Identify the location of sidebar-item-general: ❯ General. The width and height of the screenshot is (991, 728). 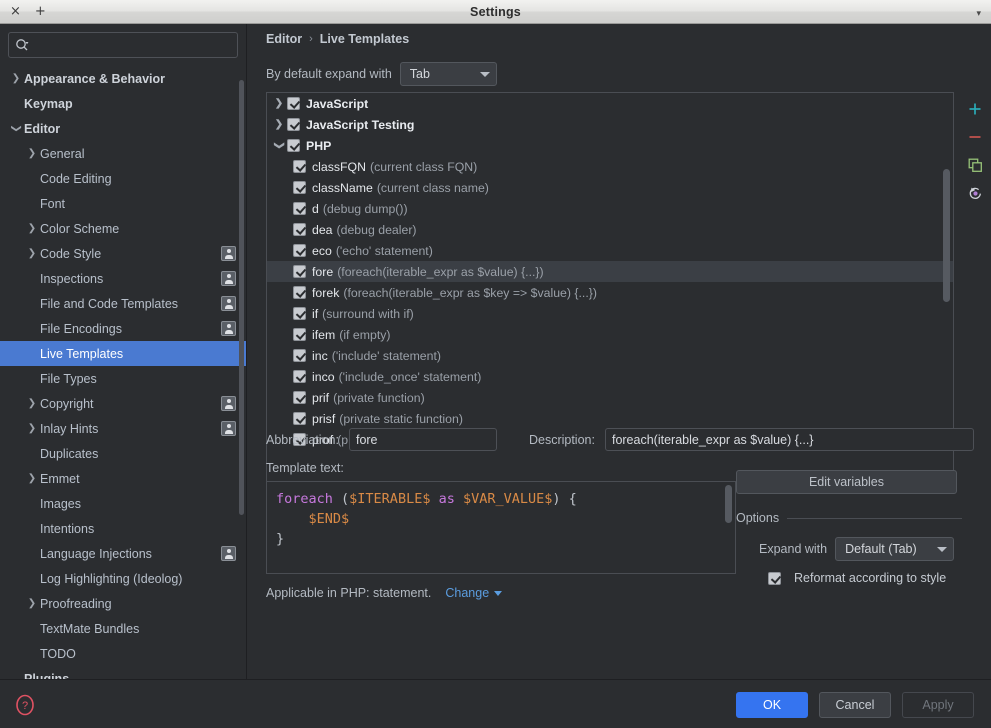
(123, 153).